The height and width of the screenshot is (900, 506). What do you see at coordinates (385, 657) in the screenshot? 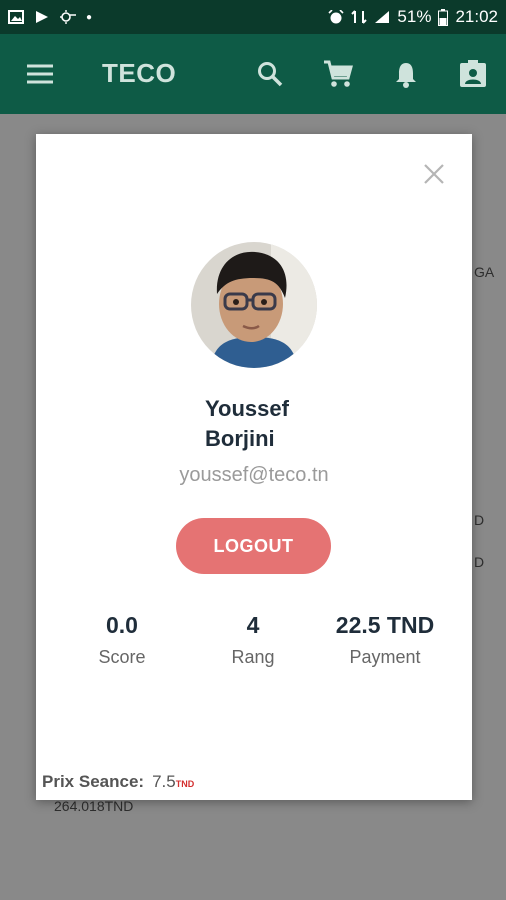
I see `payment-label: Payment` at bounding box center [385, 657].